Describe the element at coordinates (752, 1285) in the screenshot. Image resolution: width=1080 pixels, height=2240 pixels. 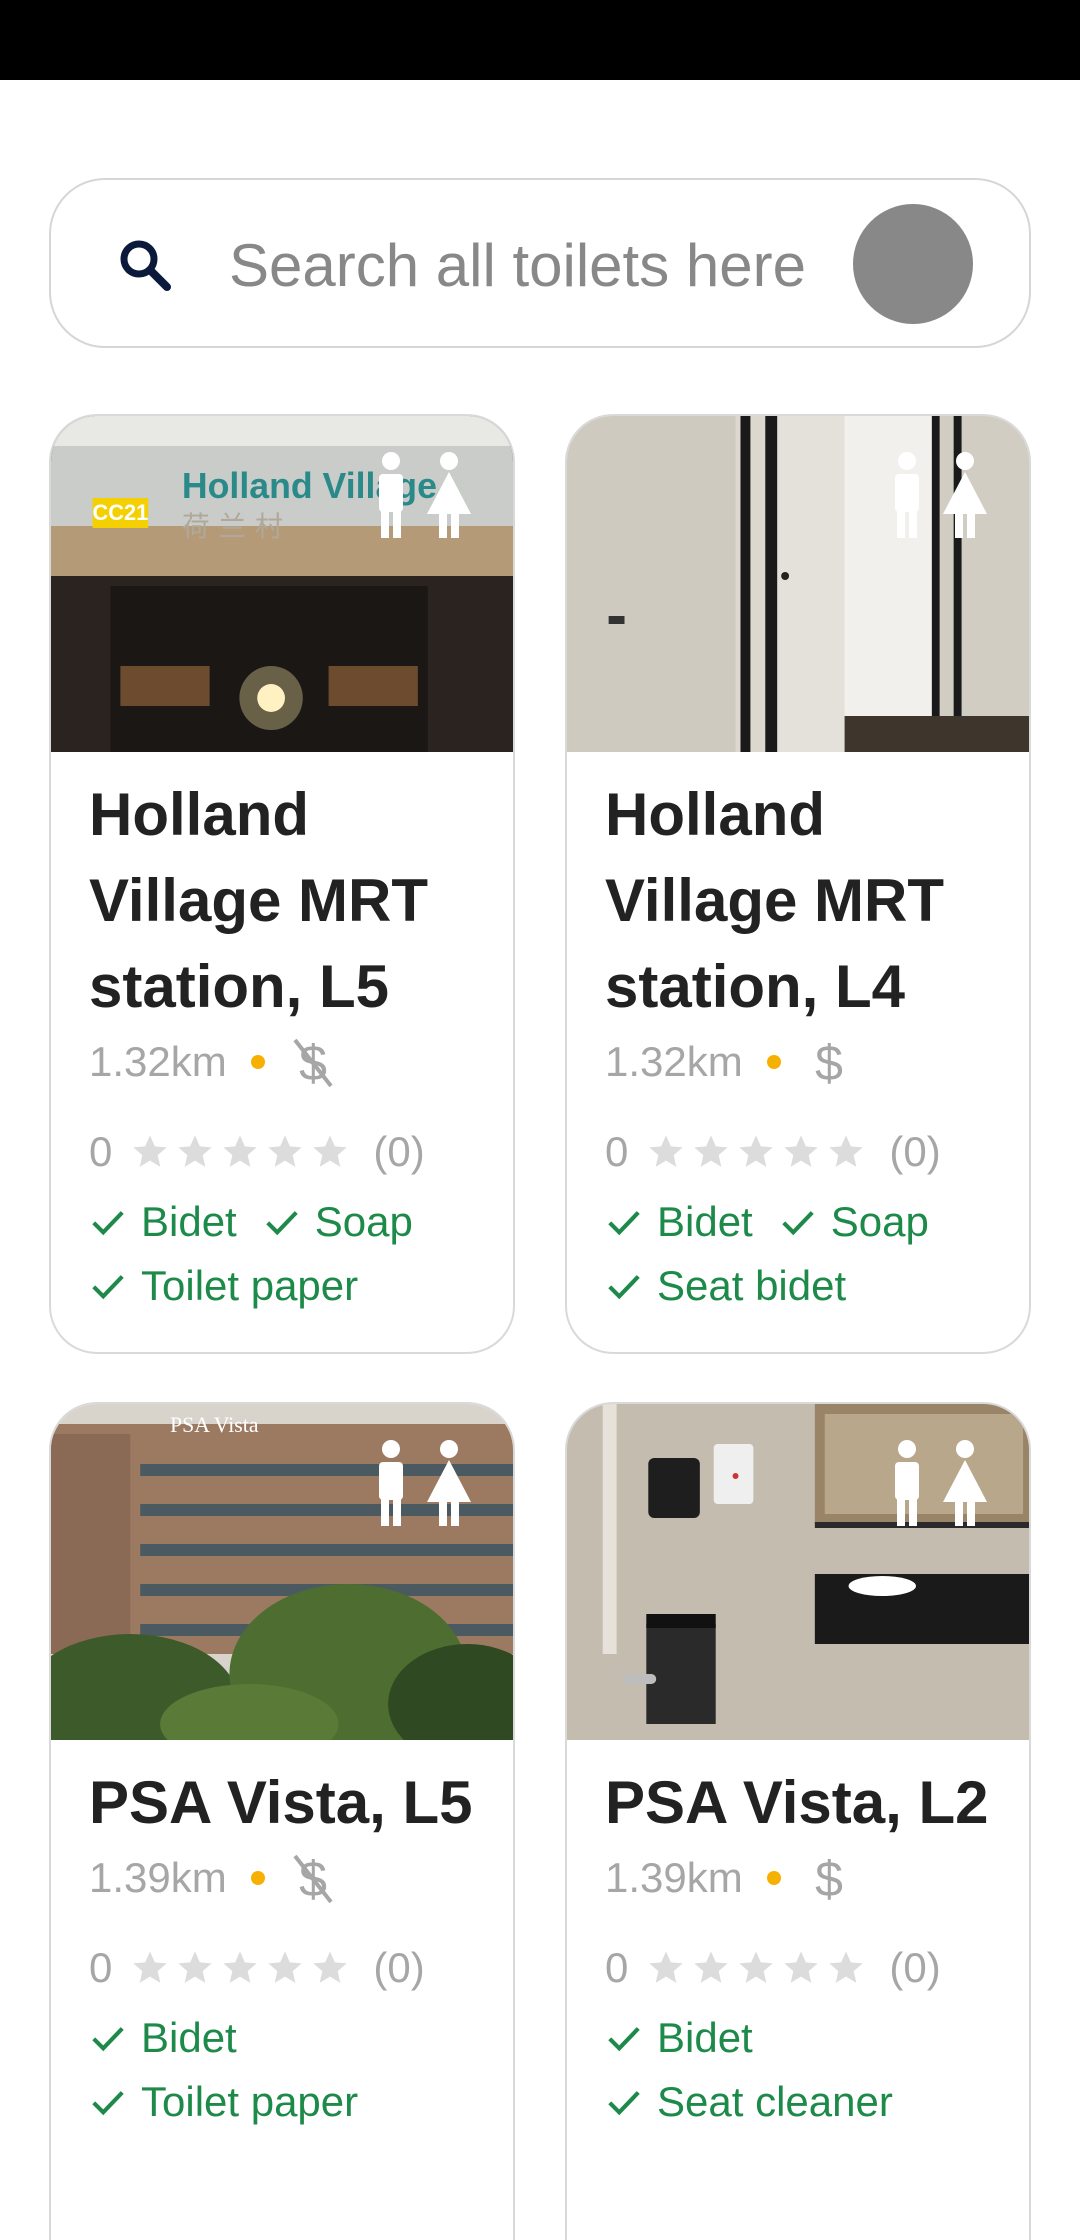
I see `feature-label: Seat bidet` at that location.